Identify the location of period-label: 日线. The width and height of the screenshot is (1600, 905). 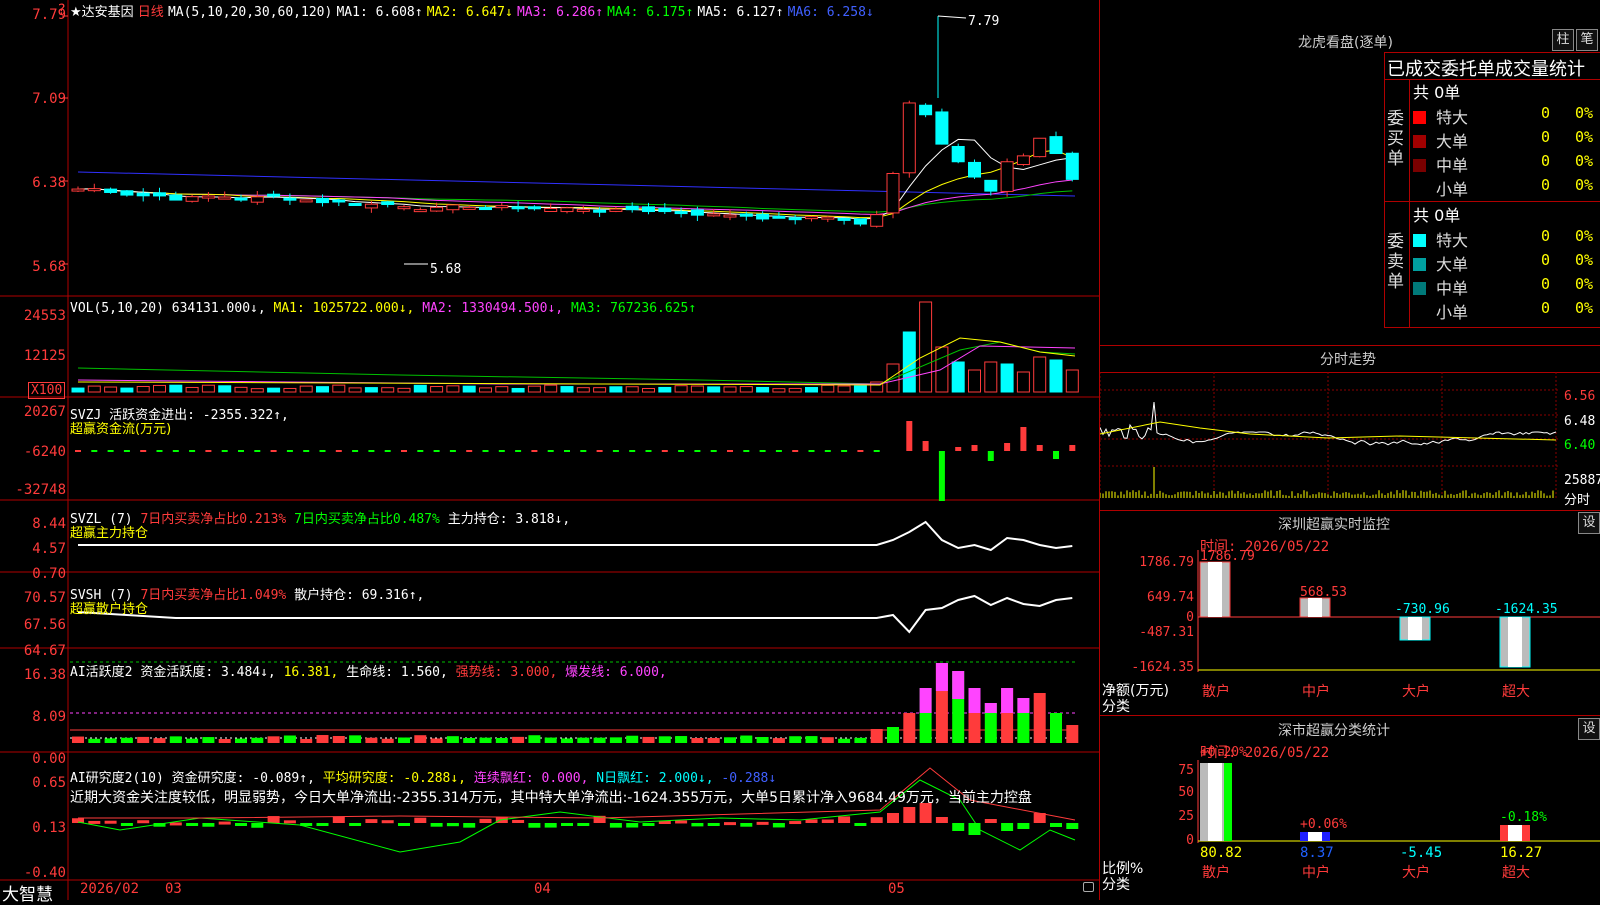
(151, 12).